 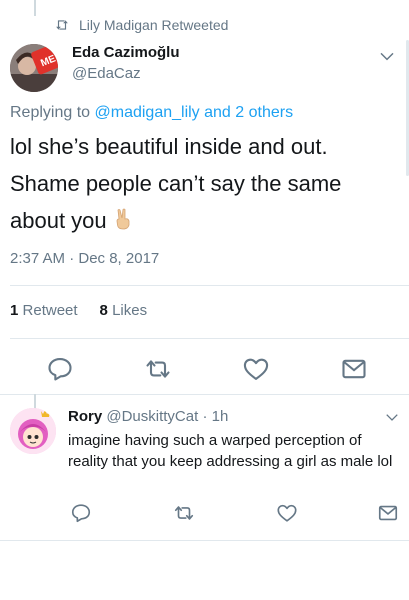 What do you see at coordinates (84, 258) in the screenshot?
I see `tweet-timestamp: 2:37 AM · Dec 8, 2017` at bounding box center [84, 258].